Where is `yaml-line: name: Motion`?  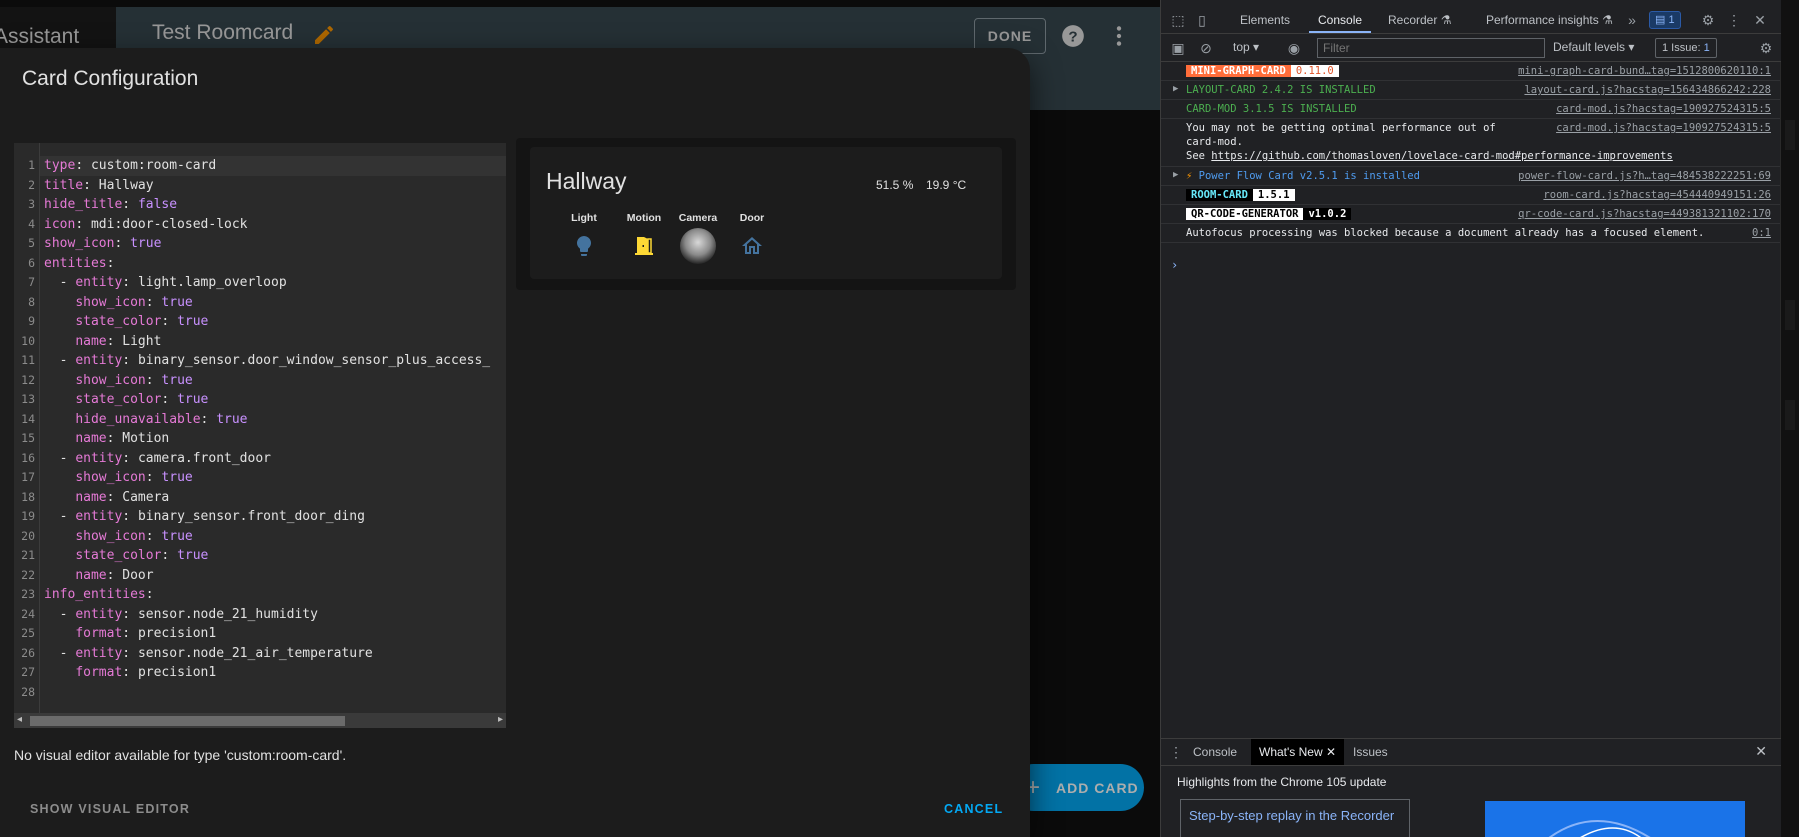 yaml-line: name: Motion is located at coordinates (273, 439).